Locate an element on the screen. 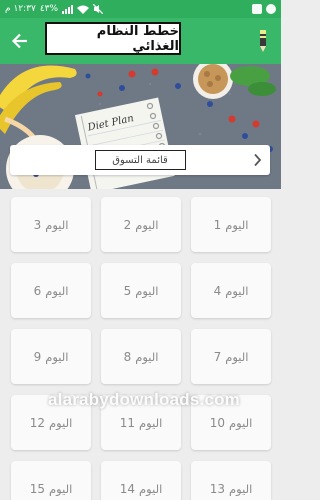 This screenshot has width=320, height=500. day-card: اليوم 10 is located at coordinates (231, 422).